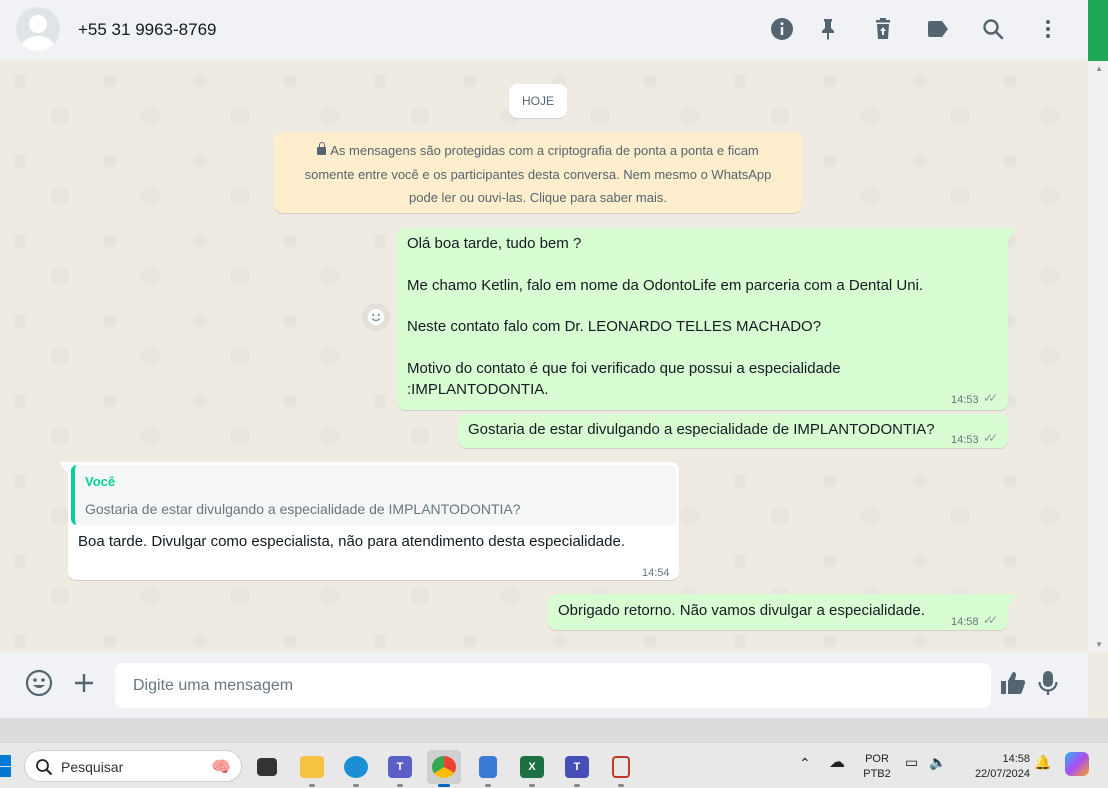 The height and width of the screenshot is (788, 1108). I want to click on language-code: POR, so click(877, 759).